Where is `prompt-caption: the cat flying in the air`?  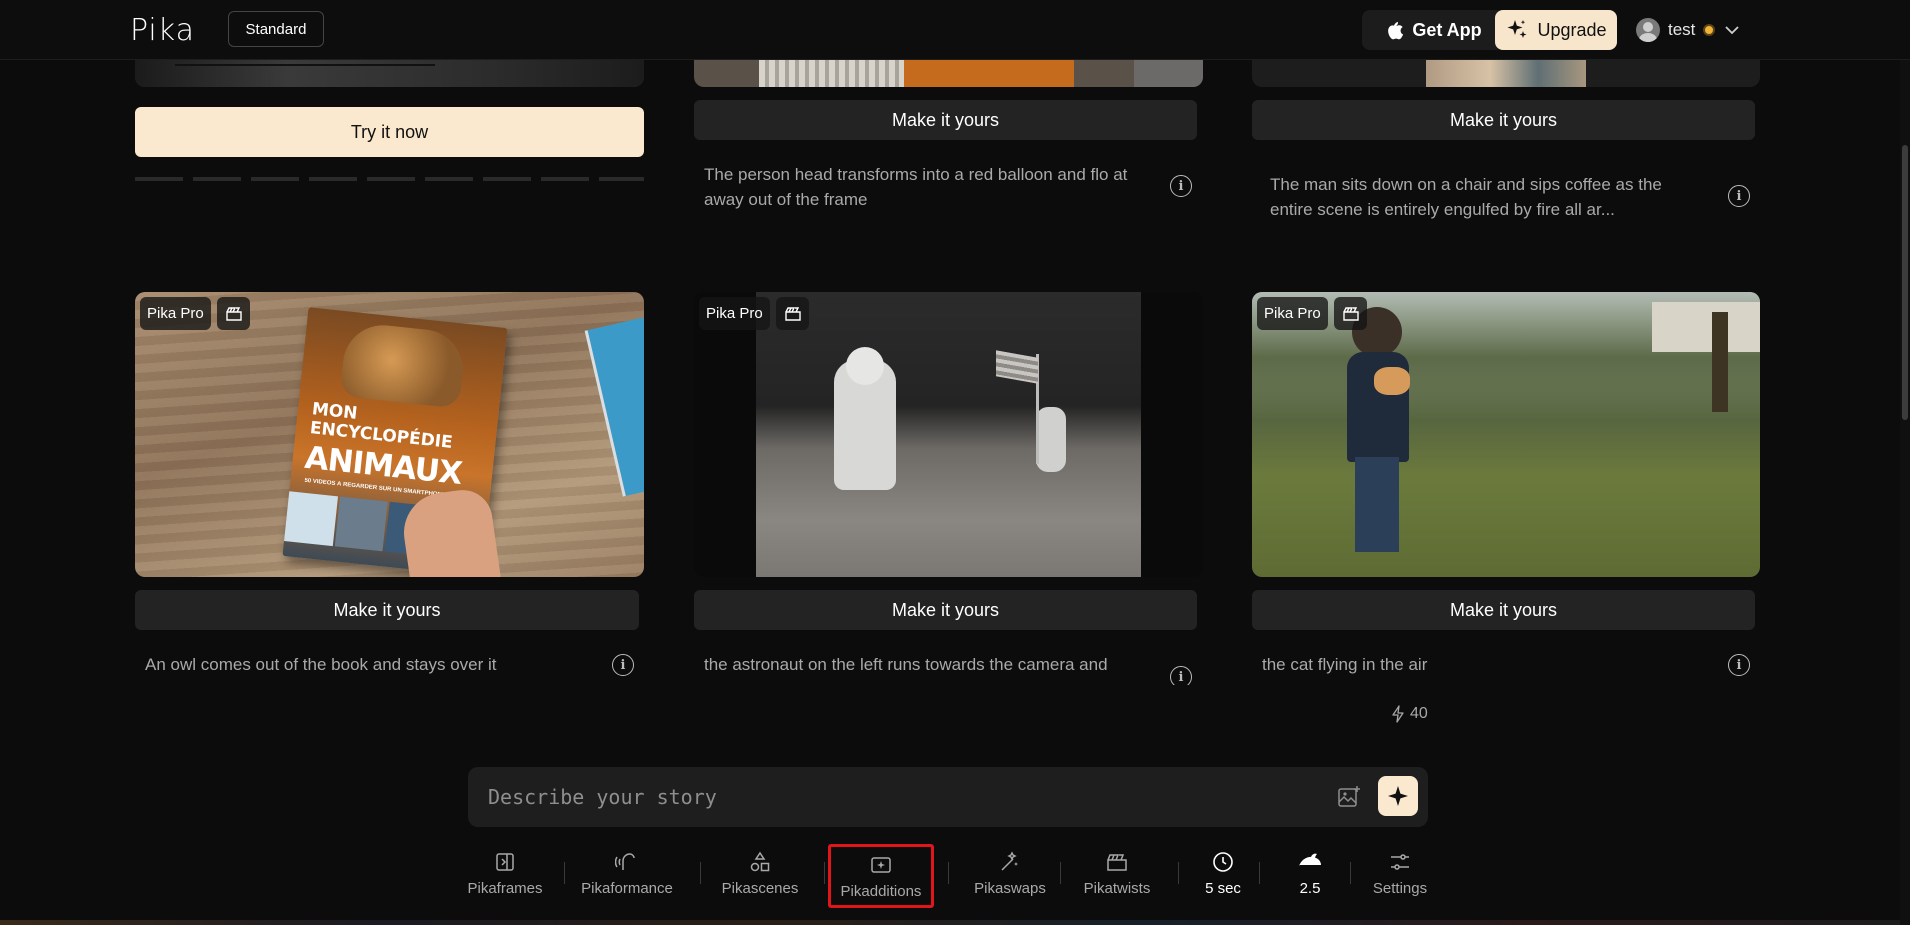
prompt-caption: the cat flying in the air is located at coordinates (1345, 664).